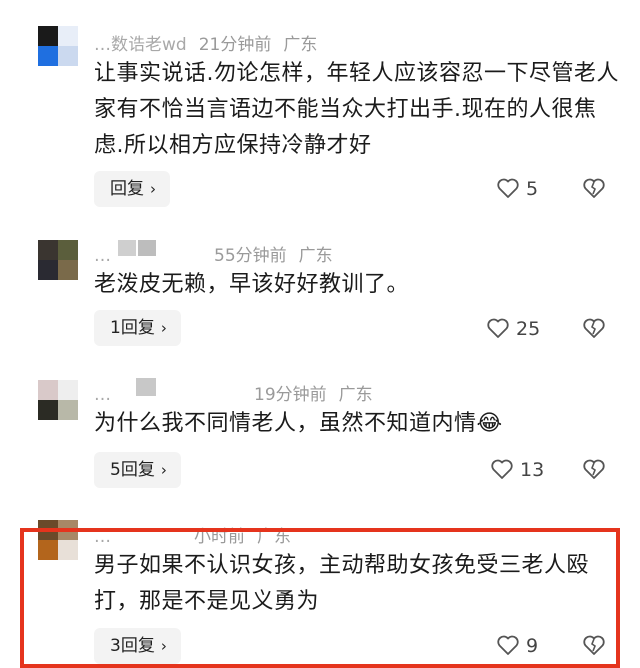 This screenshot has width=640, height=668. What do you see at coordinates (517, 469) in the screenshot?
I see `like-button: 13` at bounding box center [517, 469].